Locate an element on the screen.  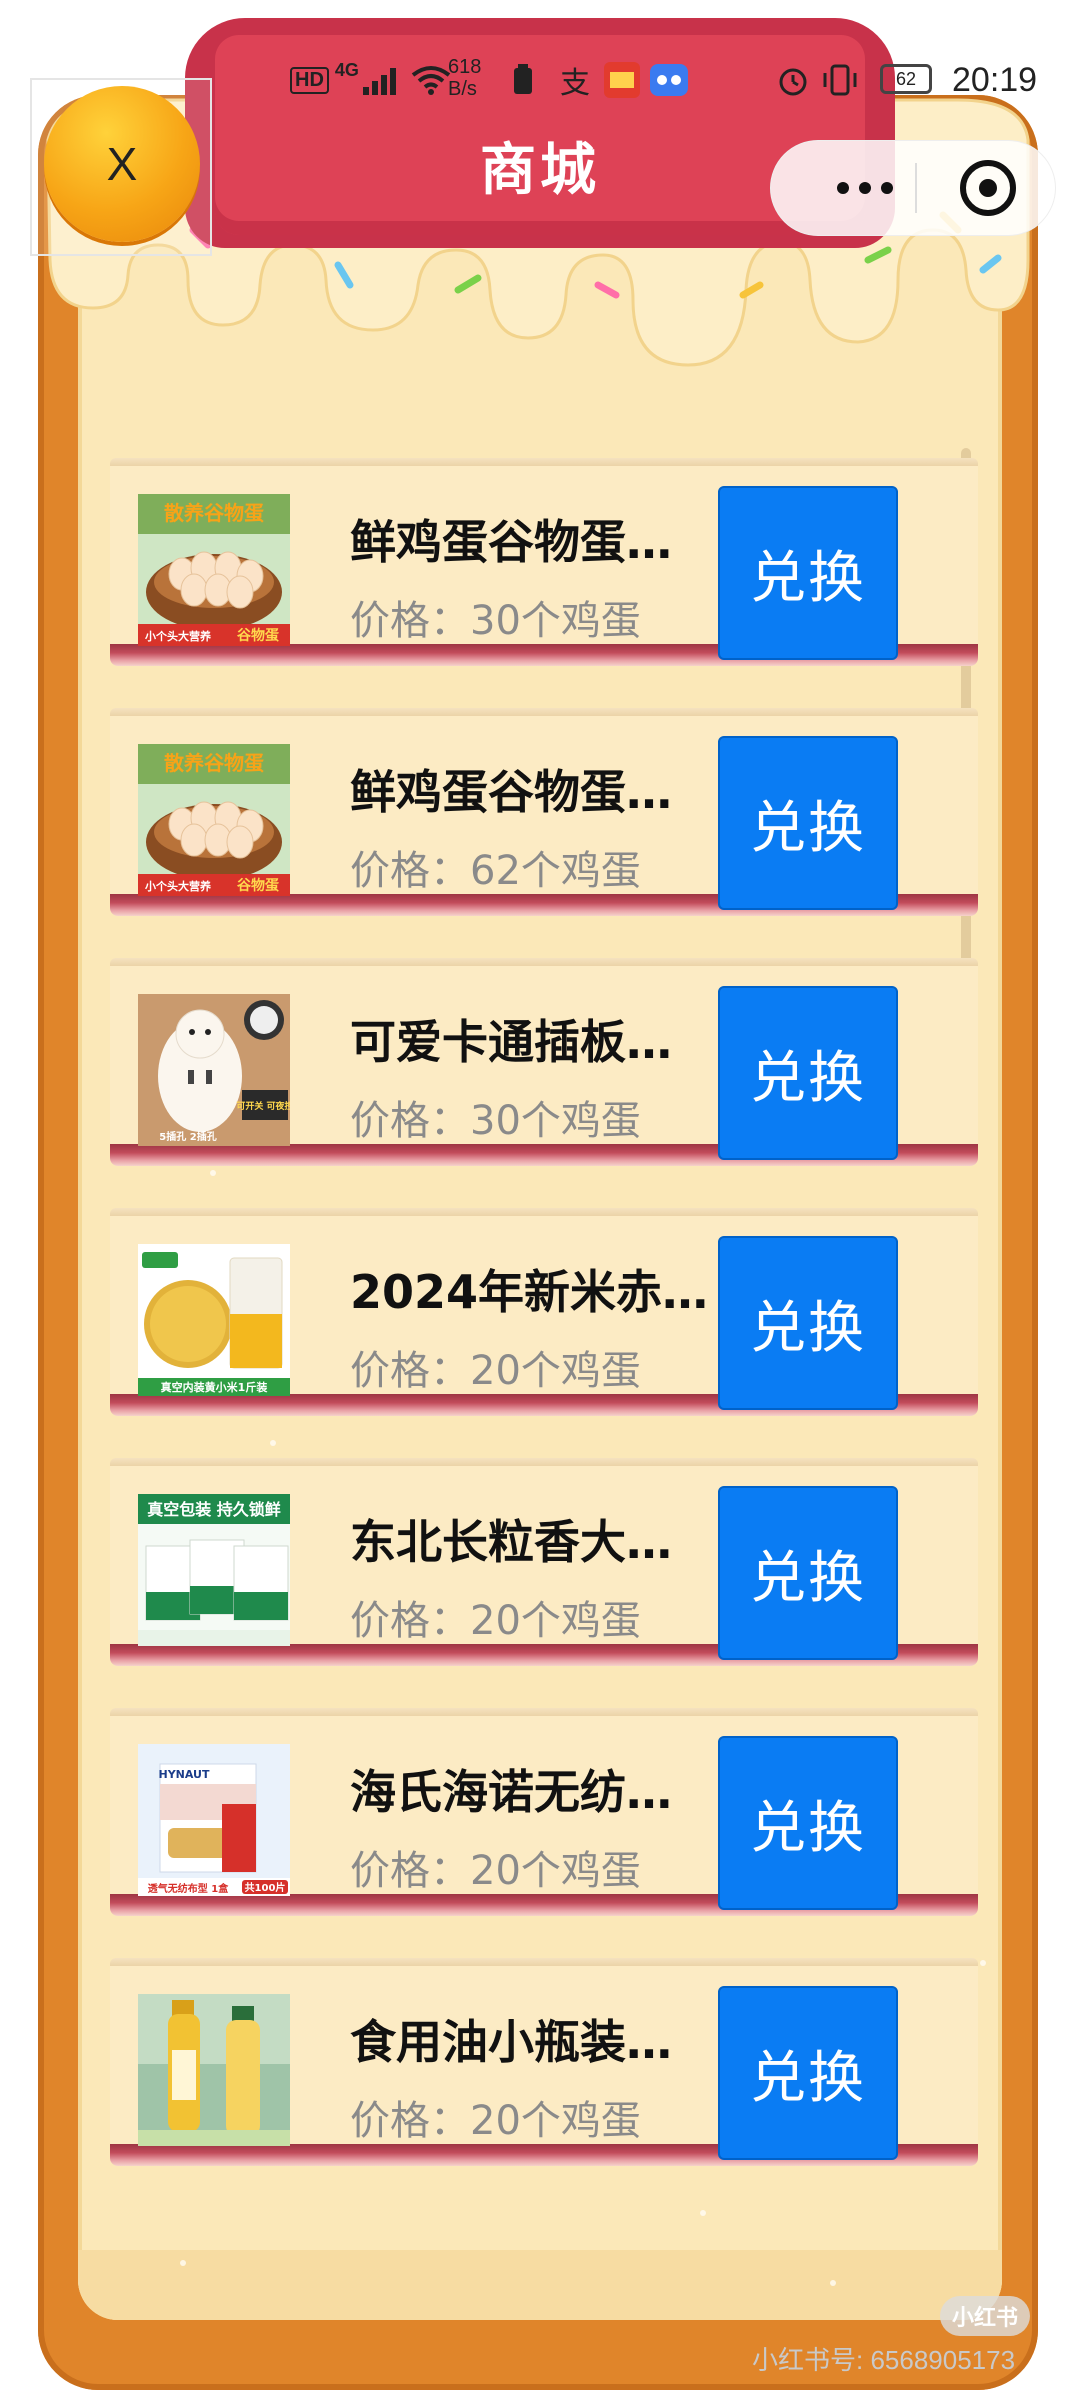
product-item-7: 食用油小瓶装… 价格：20个鸡蛋 兑换 is located at coordinates (544, 2064).